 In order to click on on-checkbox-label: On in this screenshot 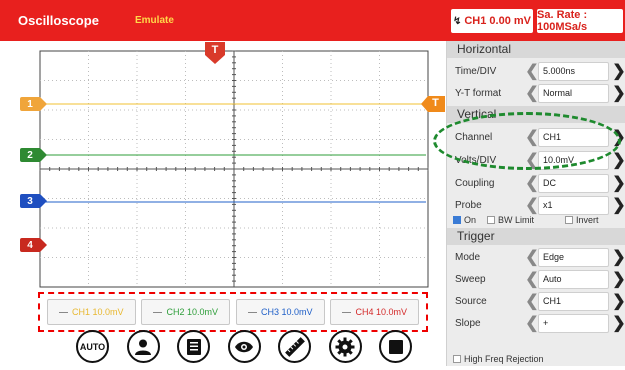, I will do `click(470, 220)`.